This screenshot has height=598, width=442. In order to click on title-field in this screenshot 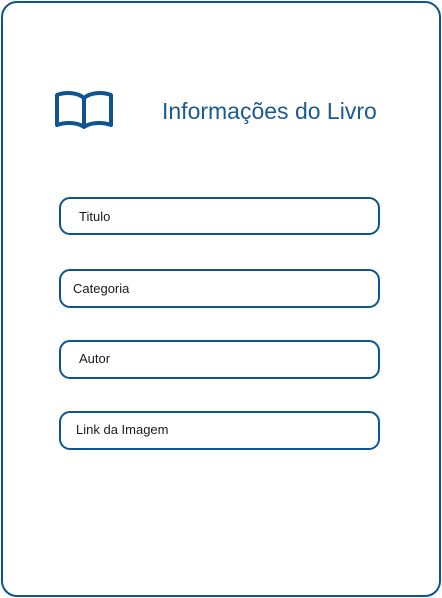, I will do `click(219, 216)`.